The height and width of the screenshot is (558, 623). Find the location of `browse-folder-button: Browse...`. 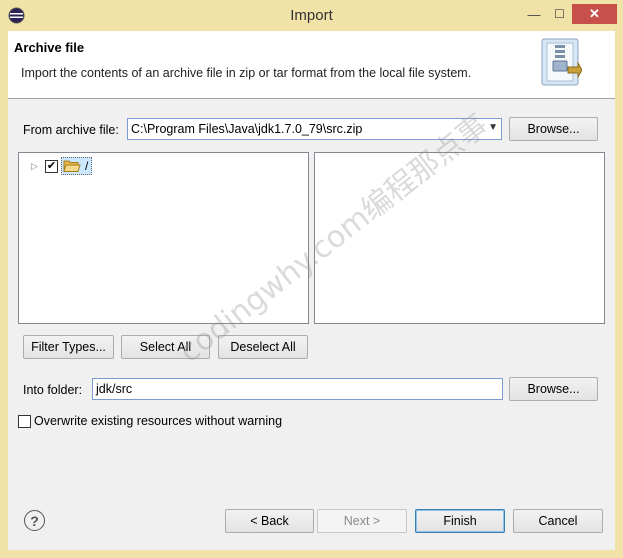

browse-folder-button: Browse... is located at coordinates (553, 389).